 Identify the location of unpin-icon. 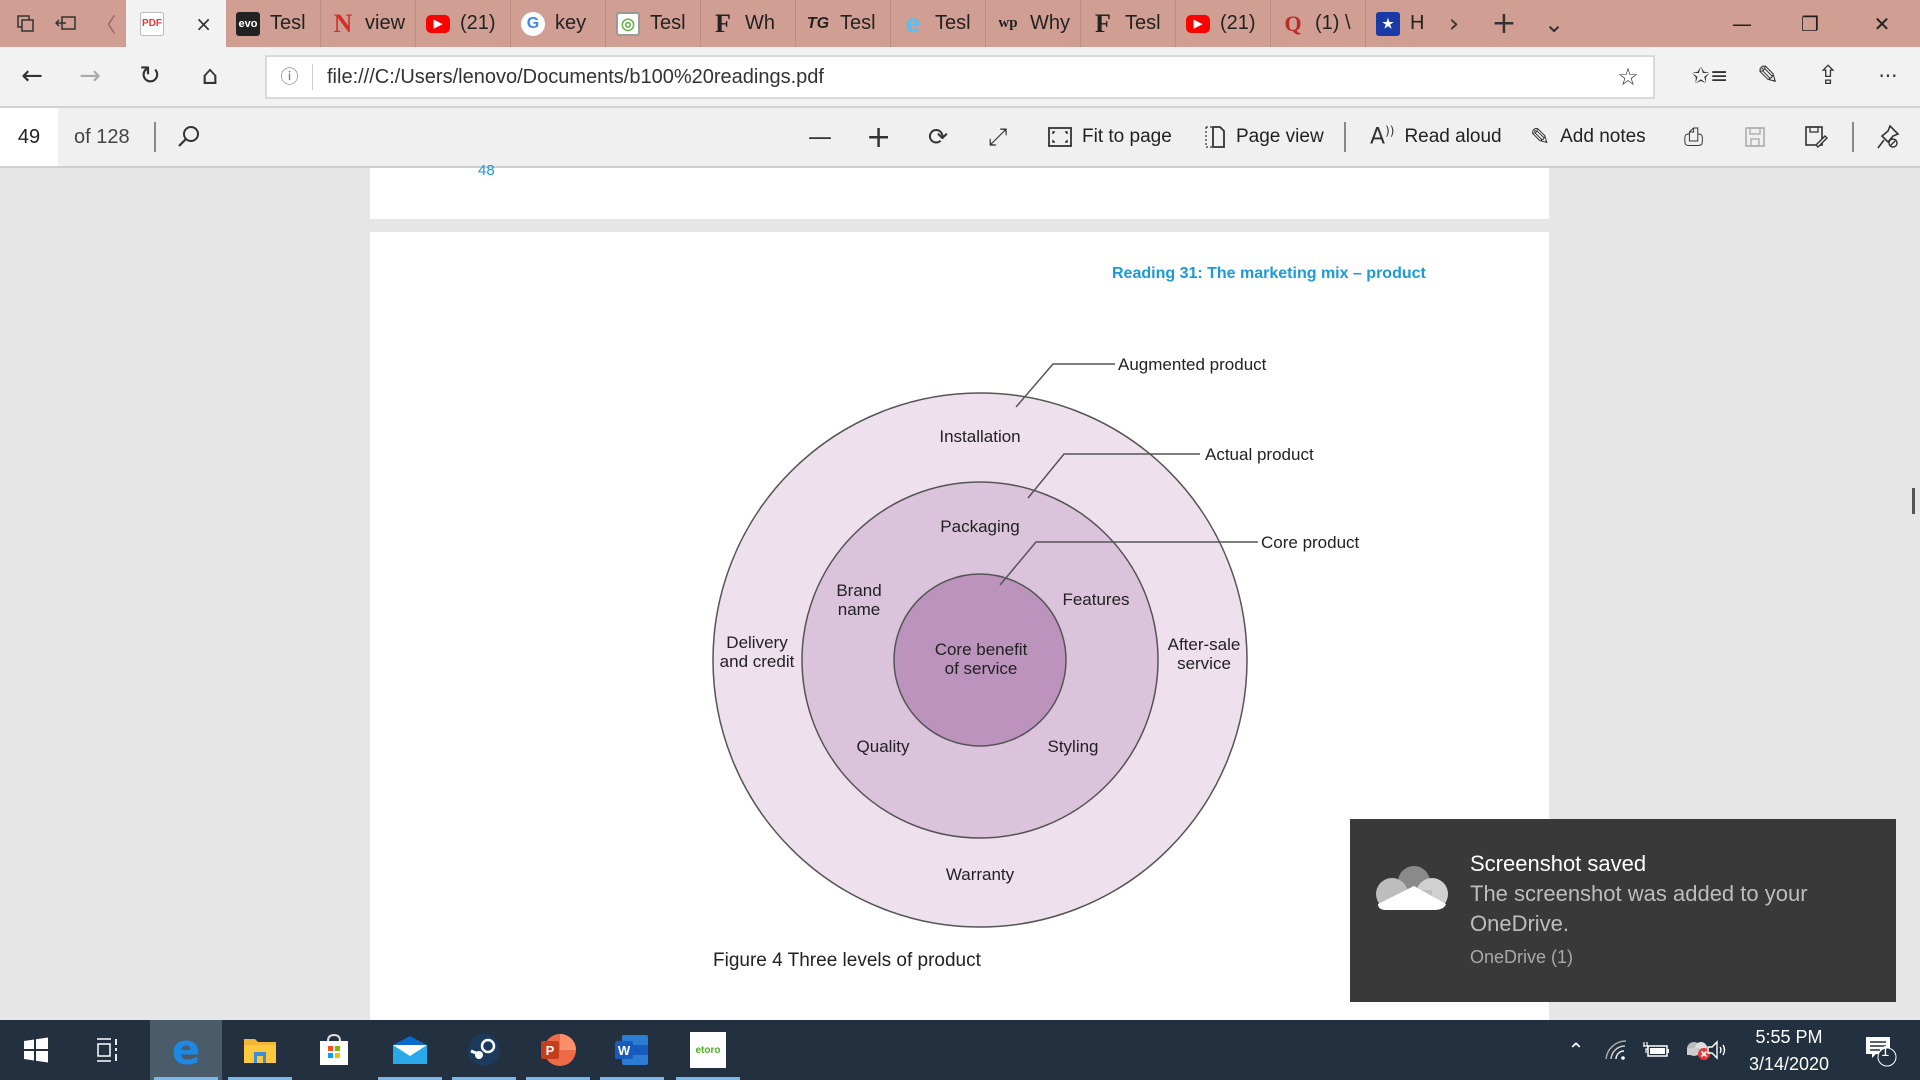
(1888, 136).